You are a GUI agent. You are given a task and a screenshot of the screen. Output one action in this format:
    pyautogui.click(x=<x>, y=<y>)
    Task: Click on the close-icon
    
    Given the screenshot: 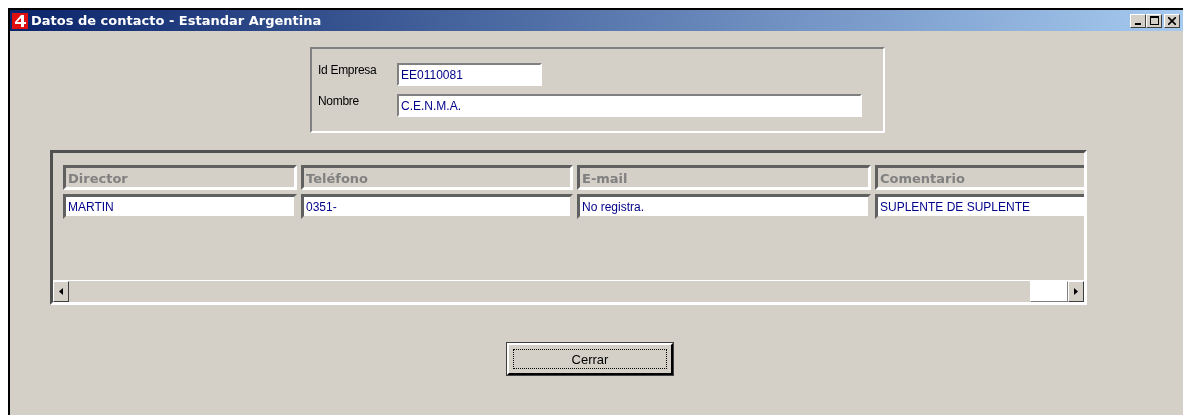 What is the action you would take?
    pyautogui.click(x=1172, y=20)
    